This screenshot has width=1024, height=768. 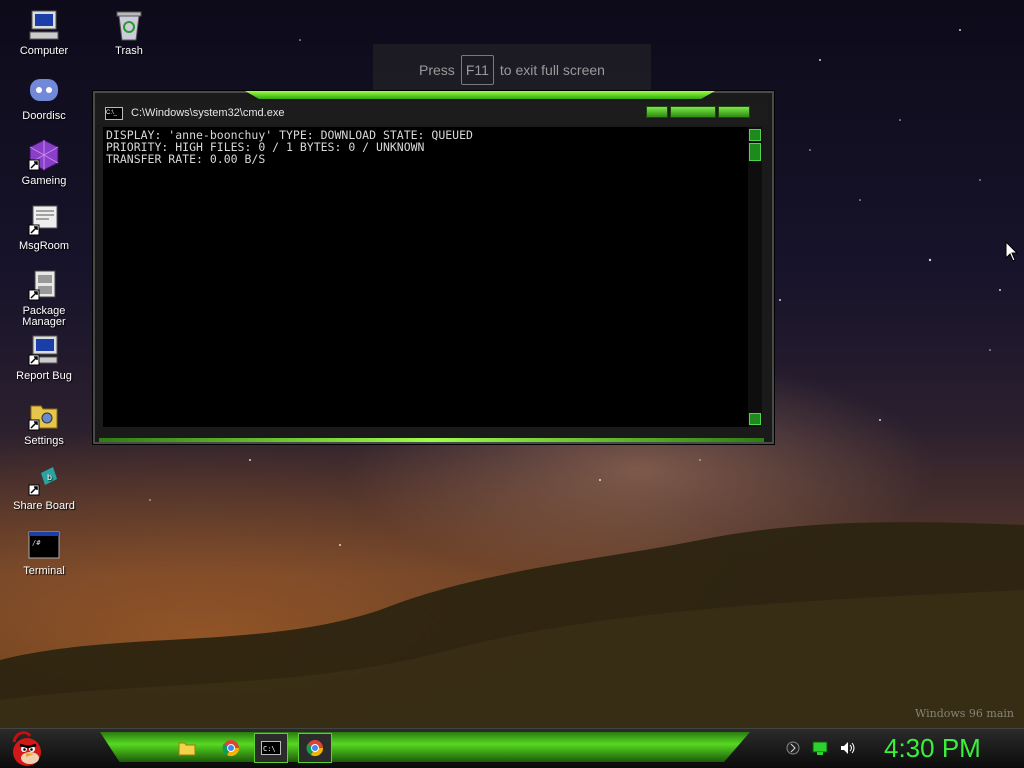 I want to click on taskbar-clock: 4:30 PM, so click(x=944, y=748).